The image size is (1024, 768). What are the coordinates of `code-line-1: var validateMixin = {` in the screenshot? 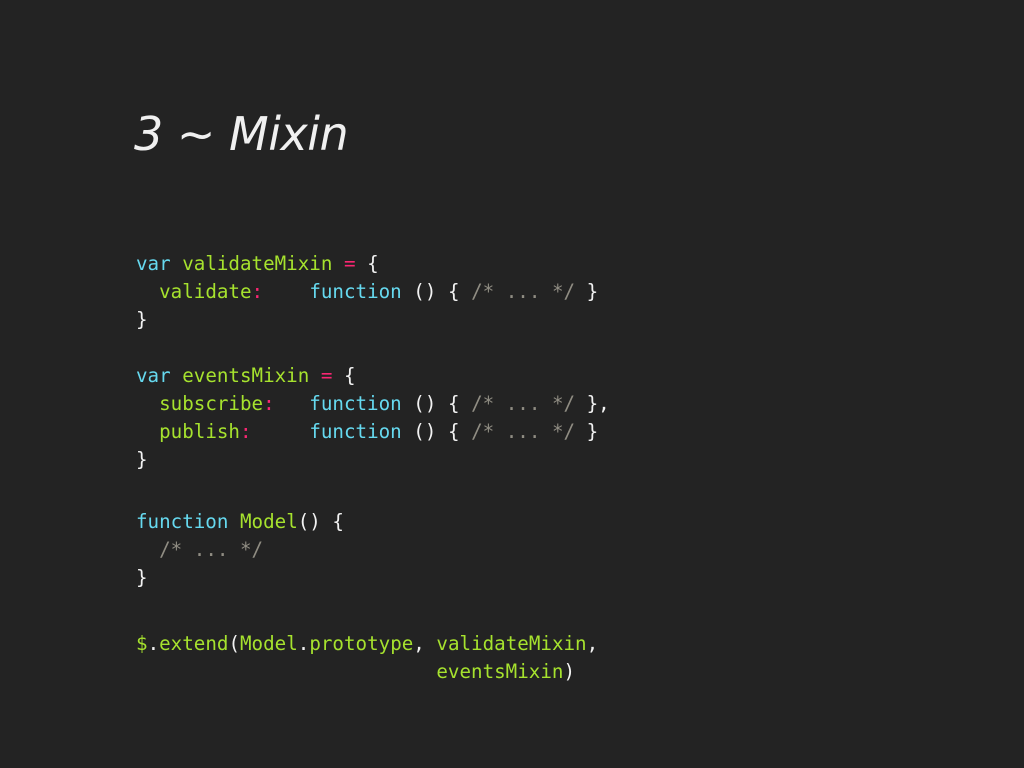 It's located at (373, 264).